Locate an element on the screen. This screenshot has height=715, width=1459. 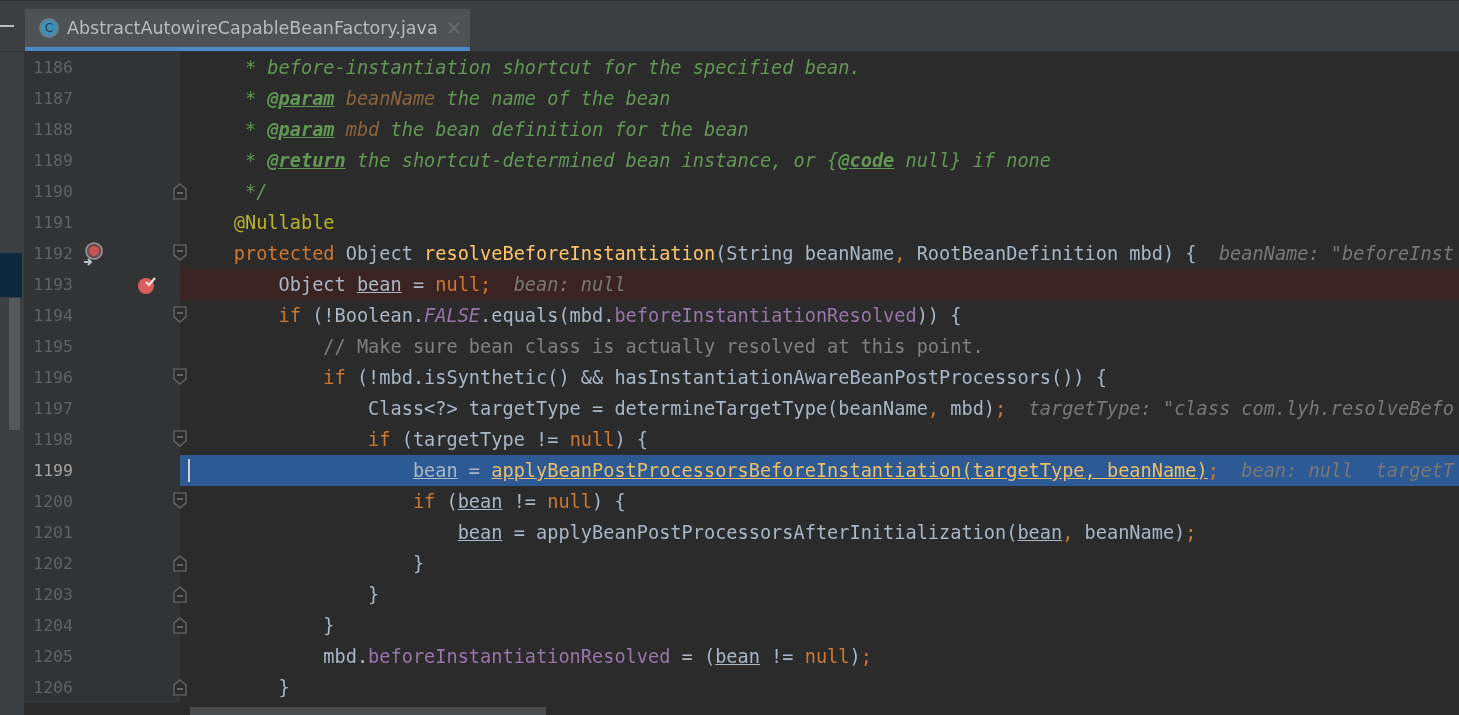
code-line: protected Object resolveBeforeInstantiation(String beanName, RootBeanDefinition mbd) { is located at coordinates (715, 253).